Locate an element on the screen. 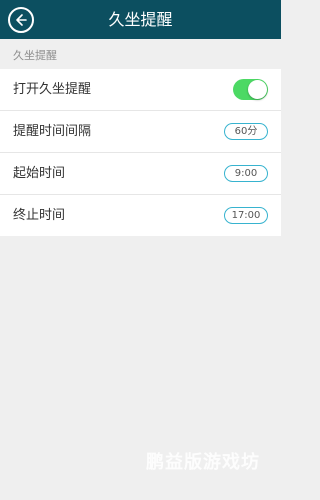 This screenshot has height=500, width=320. section-header: 久坐提醒 is located at coordinates (140, 54).